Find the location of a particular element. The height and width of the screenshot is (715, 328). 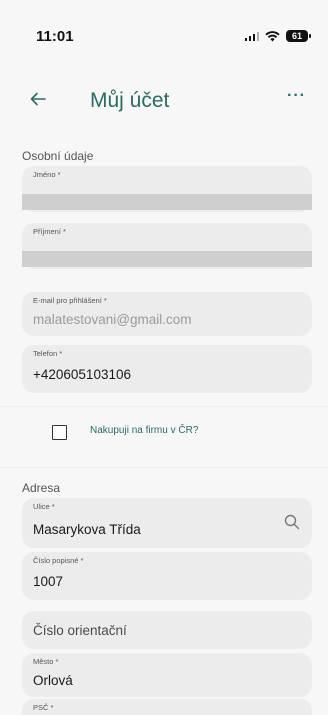

status-bar: 11:01 61 is located at coordinates (164, 30).